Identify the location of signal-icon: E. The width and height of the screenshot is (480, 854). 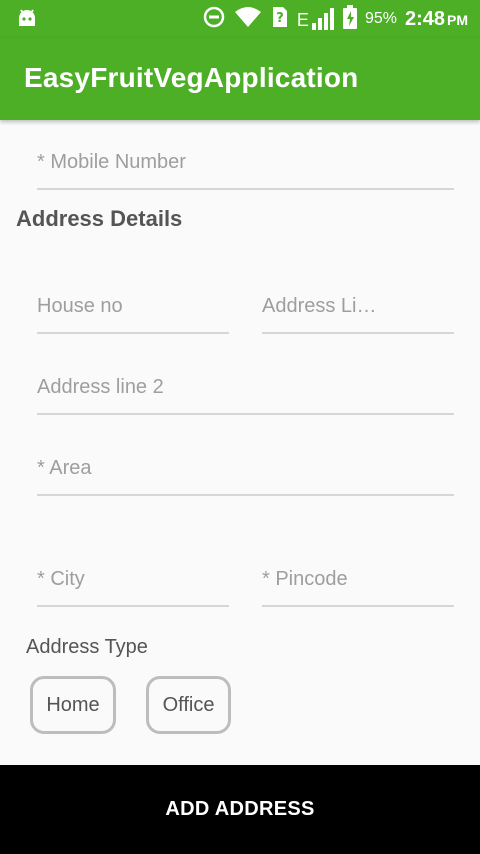
(316, 19).